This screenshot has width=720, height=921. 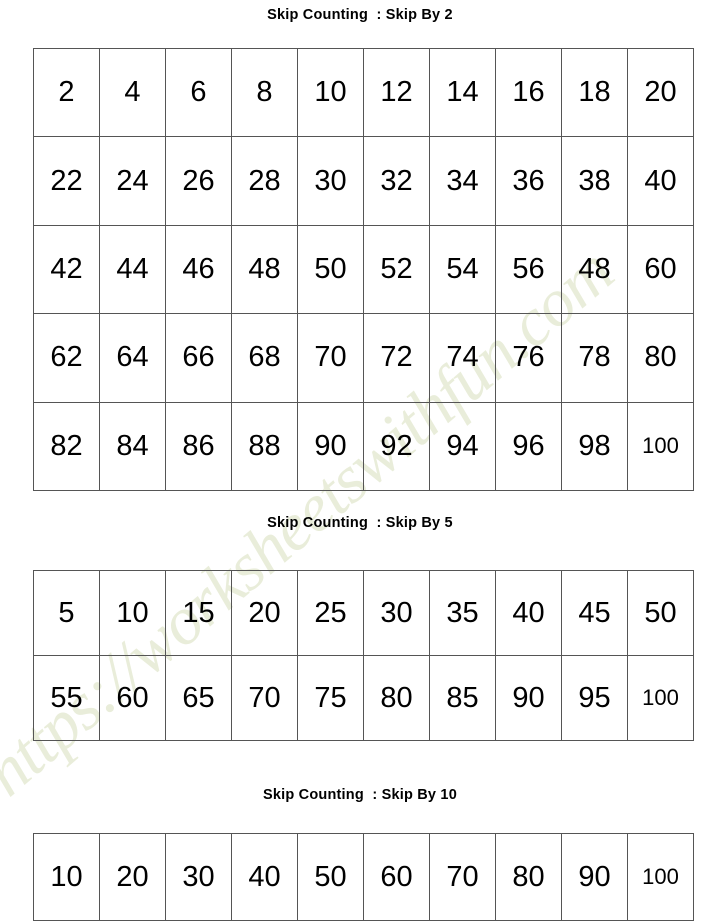 I want to click on number-cell: 4, so click(x=132, y=92).